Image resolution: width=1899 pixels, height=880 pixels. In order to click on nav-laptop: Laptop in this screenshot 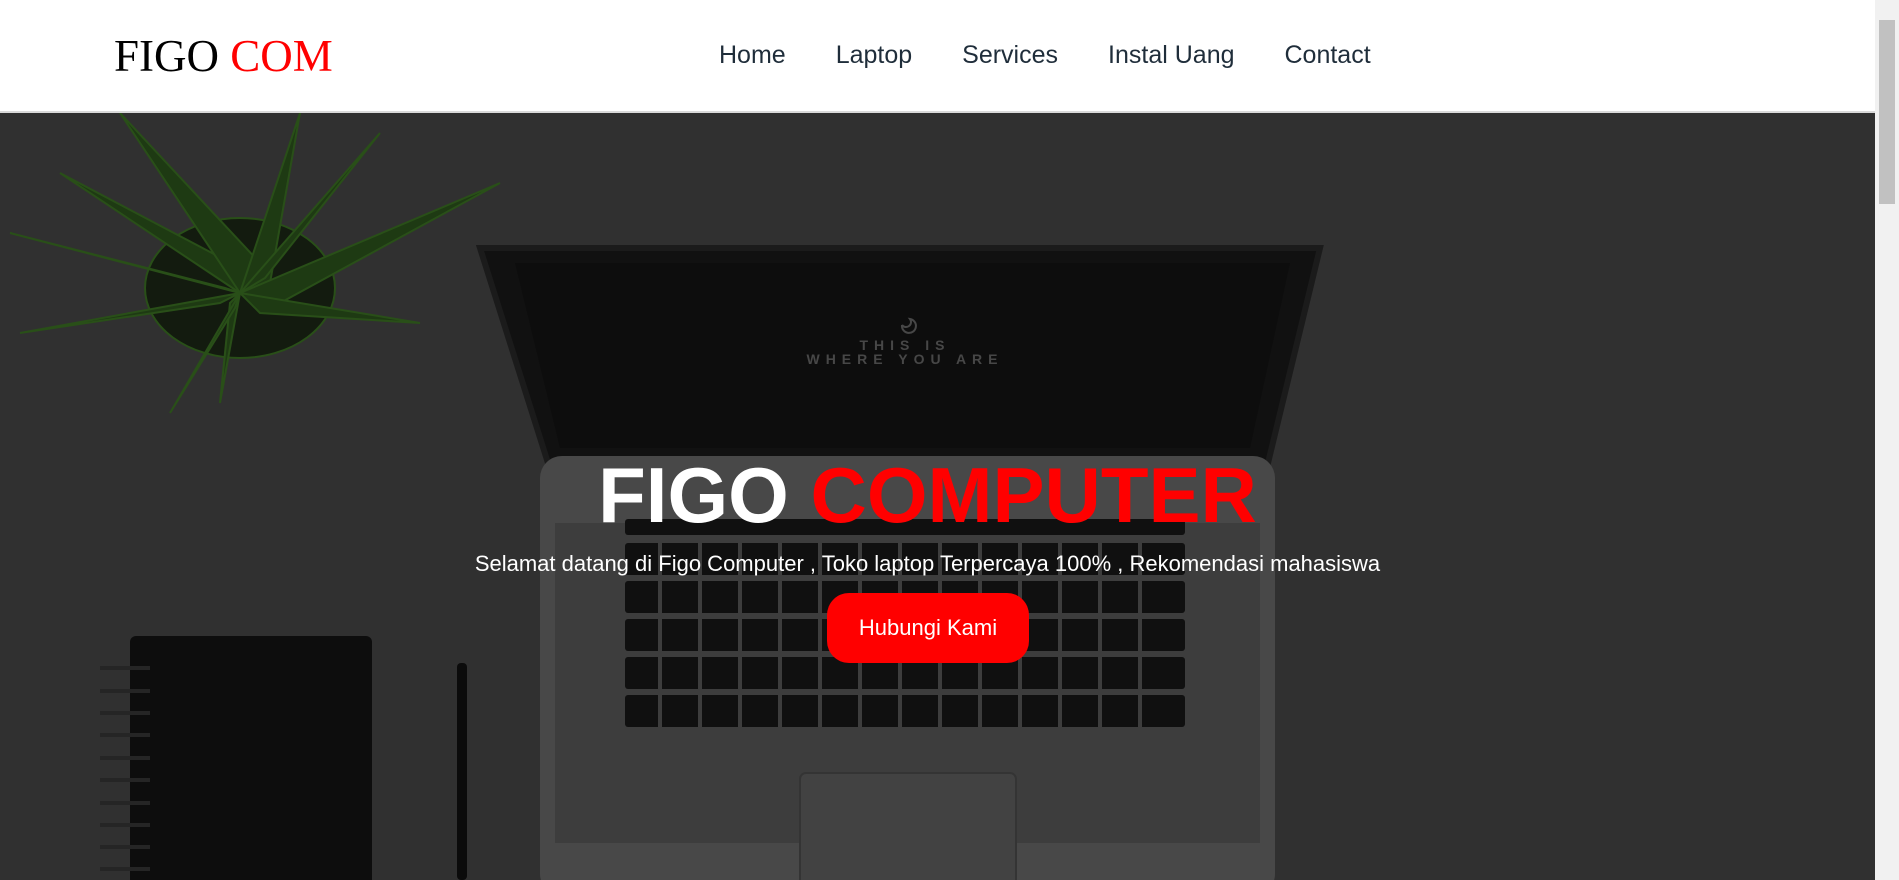, I will do `click(874, 55)`.